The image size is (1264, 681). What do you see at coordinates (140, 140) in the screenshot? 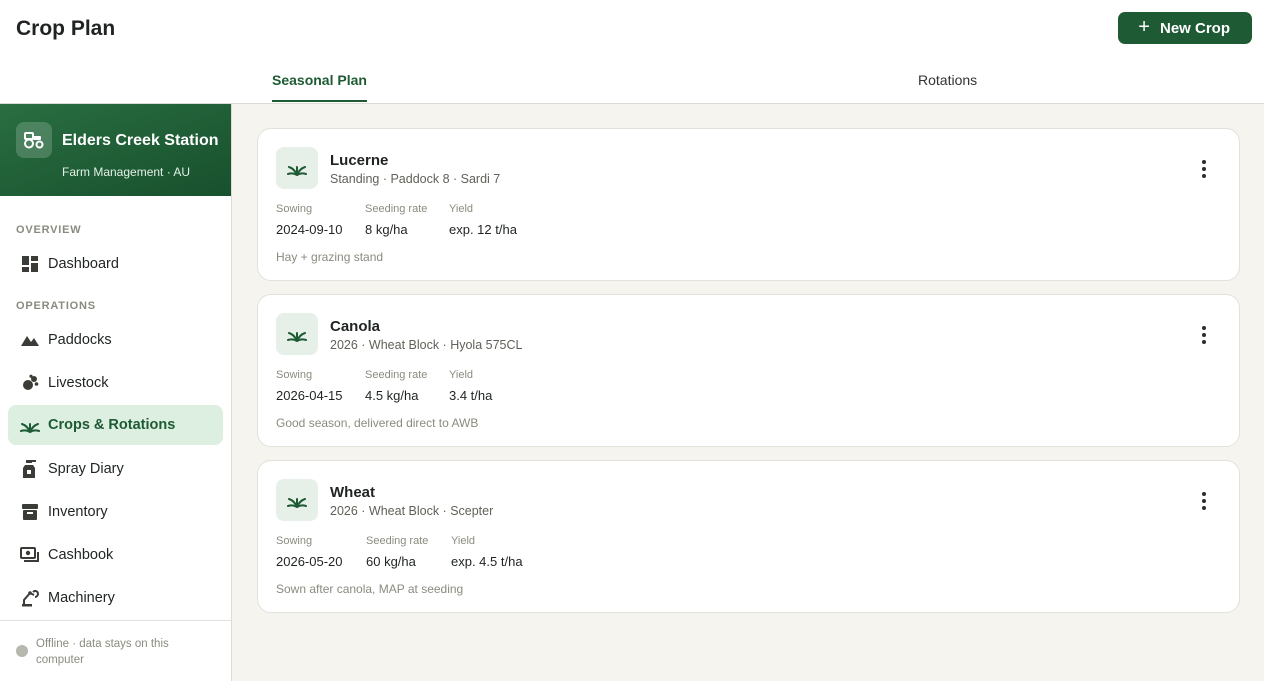
I see `farm-name: Elders Creek Station` at bounding box center [140, 140].